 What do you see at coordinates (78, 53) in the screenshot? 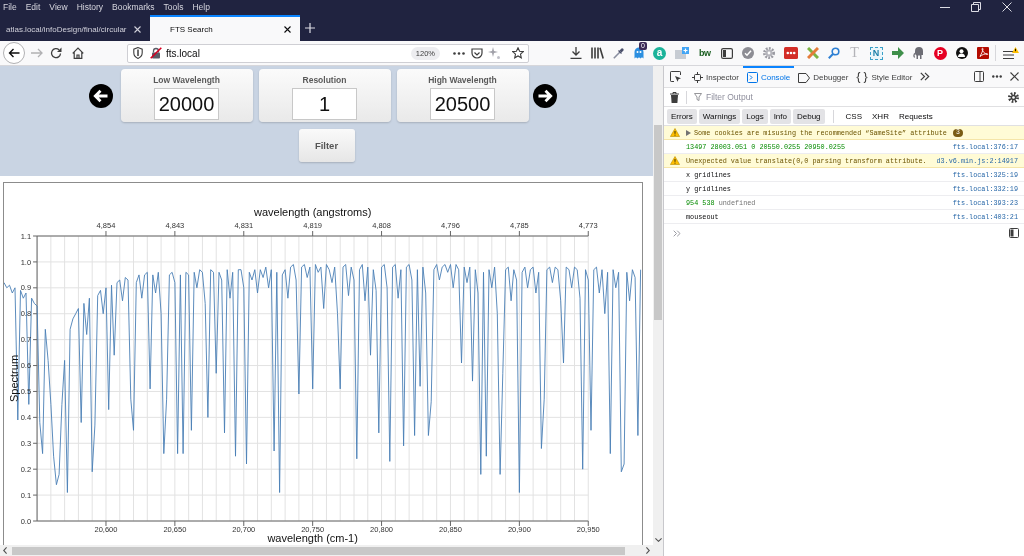
I see `home-icon` at bounding box center [78, 53].